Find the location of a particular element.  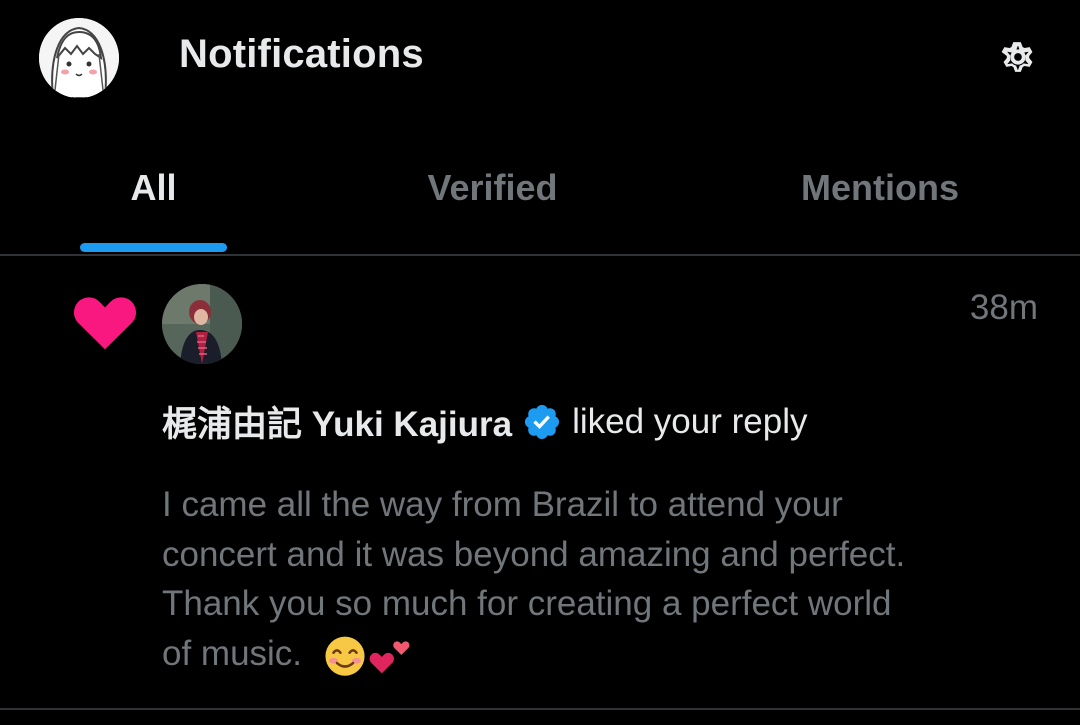

tab-all-label: All is located at coordinates (153, 187).